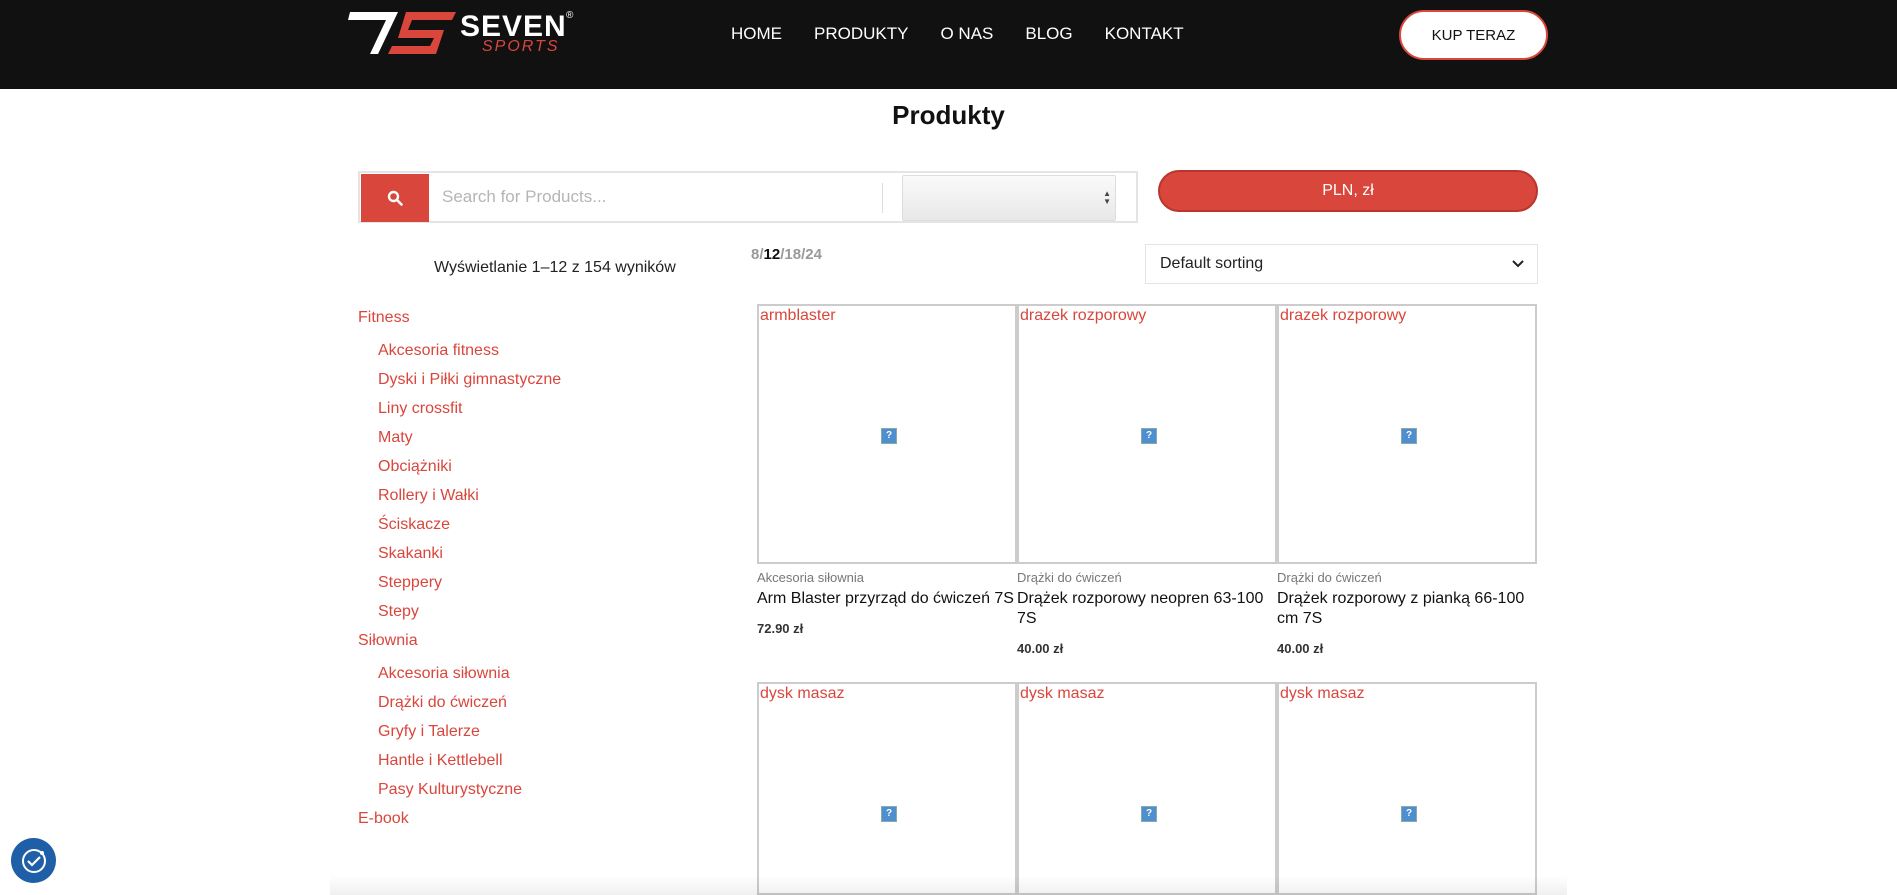 Image resolution: width=1897 pixels, height=895 pixels. Describe the element at coordinates (772, 254) in the screenshot. I see `per-page-option-active: 12` at that location.